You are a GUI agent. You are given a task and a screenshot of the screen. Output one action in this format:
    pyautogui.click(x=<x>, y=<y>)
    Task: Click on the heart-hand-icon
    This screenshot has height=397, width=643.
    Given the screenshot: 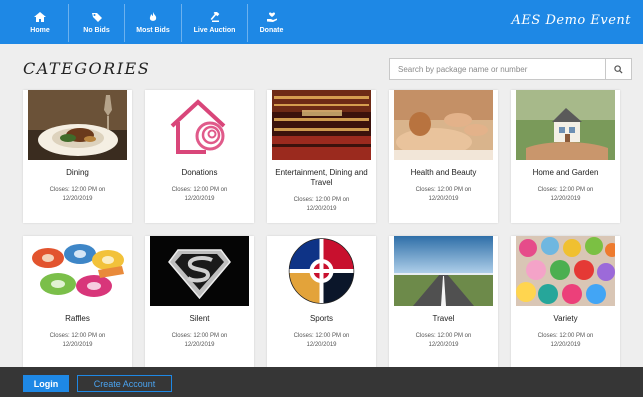 What is the action you would take?
    pyautogui.click(x=271, y=17)
    